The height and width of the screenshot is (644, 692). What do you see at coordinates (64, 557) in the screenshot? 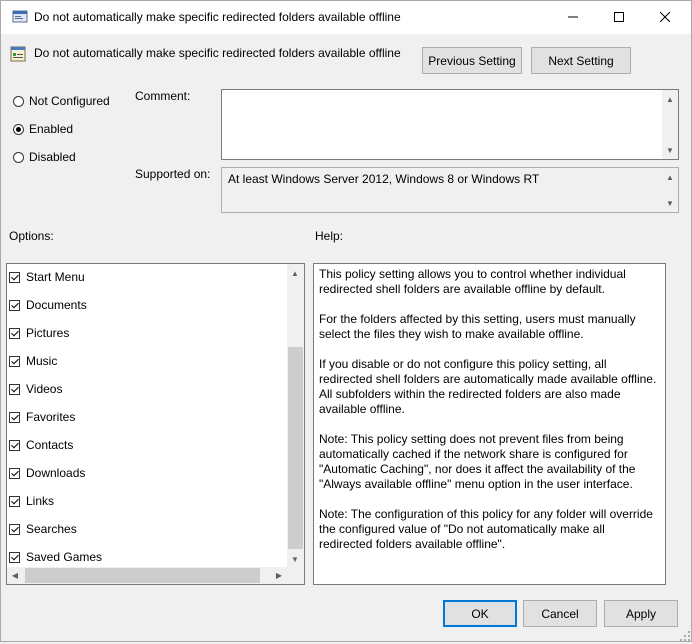
I see `option-label: Saved Games` at bounding box center [64, 557].